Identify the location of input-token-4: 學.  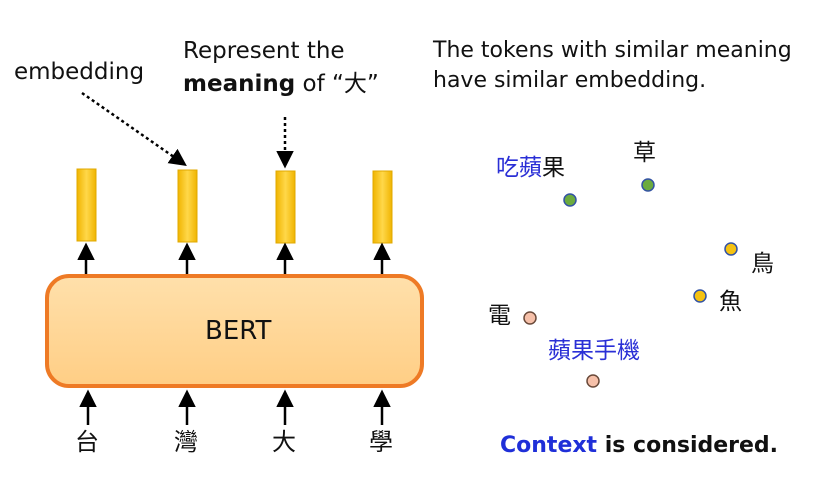
(381, 442).